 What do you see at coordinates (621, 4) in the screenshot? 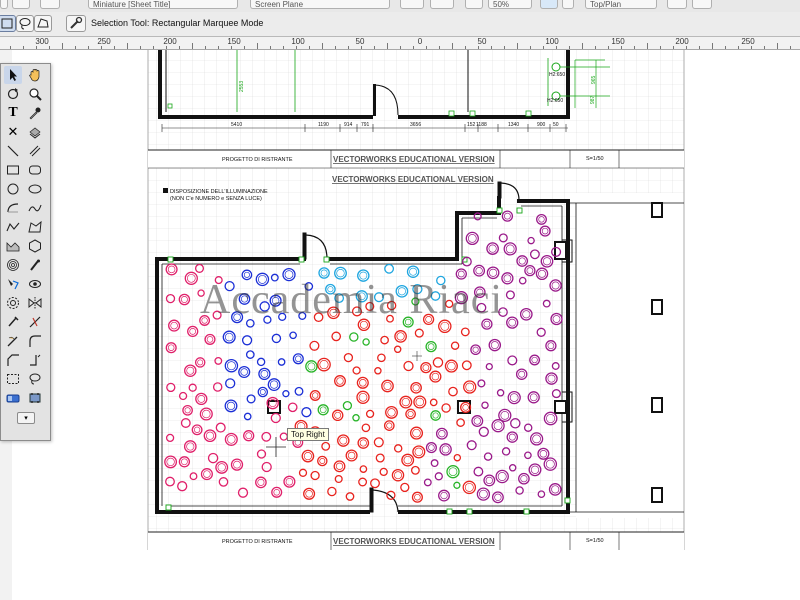
I see `view-selector: Top/Plan` at bounding box center [621, 4].